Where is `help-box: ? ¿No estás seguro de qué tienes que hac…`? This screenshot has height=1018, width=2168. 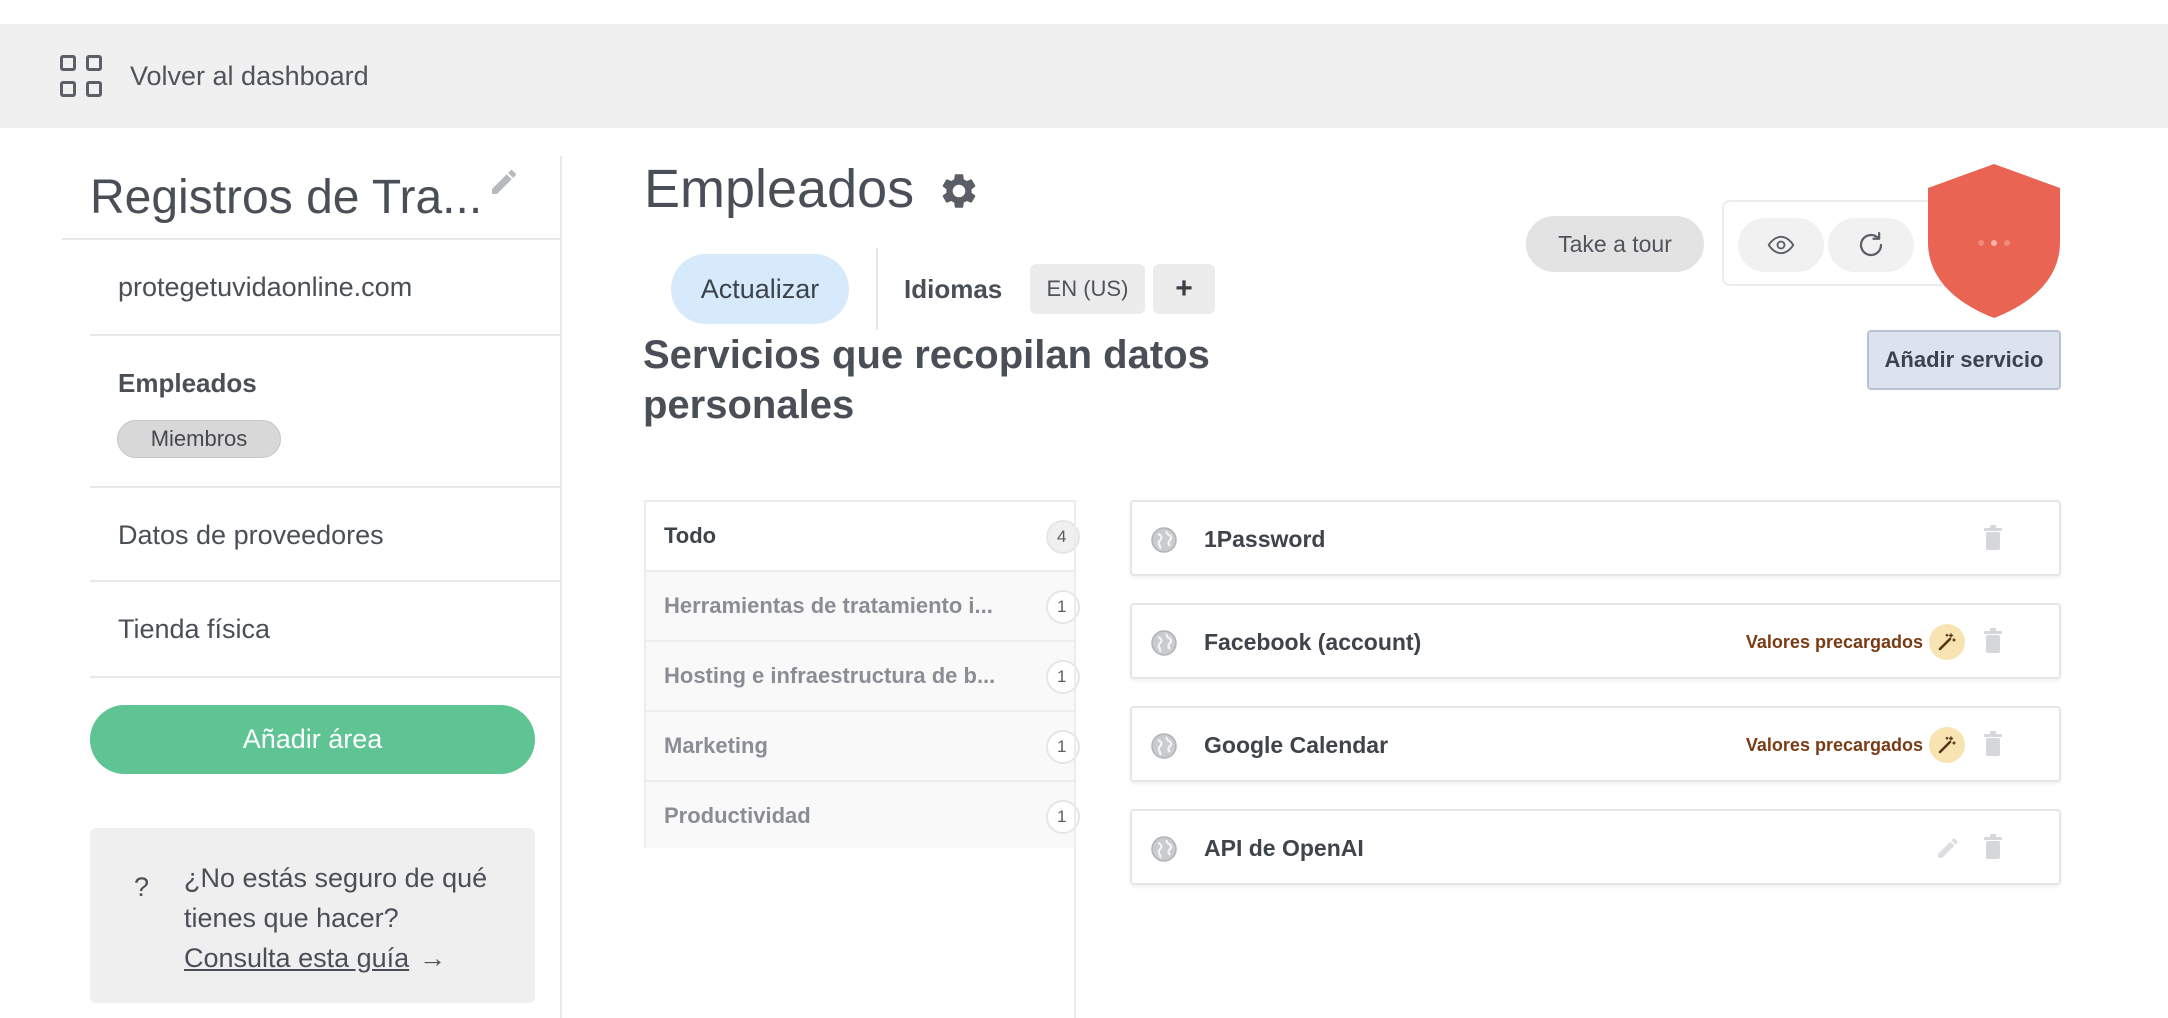
help-box: ? ¿No estás seguro de qué tienes que hac… is located at coordinates (312, 915).